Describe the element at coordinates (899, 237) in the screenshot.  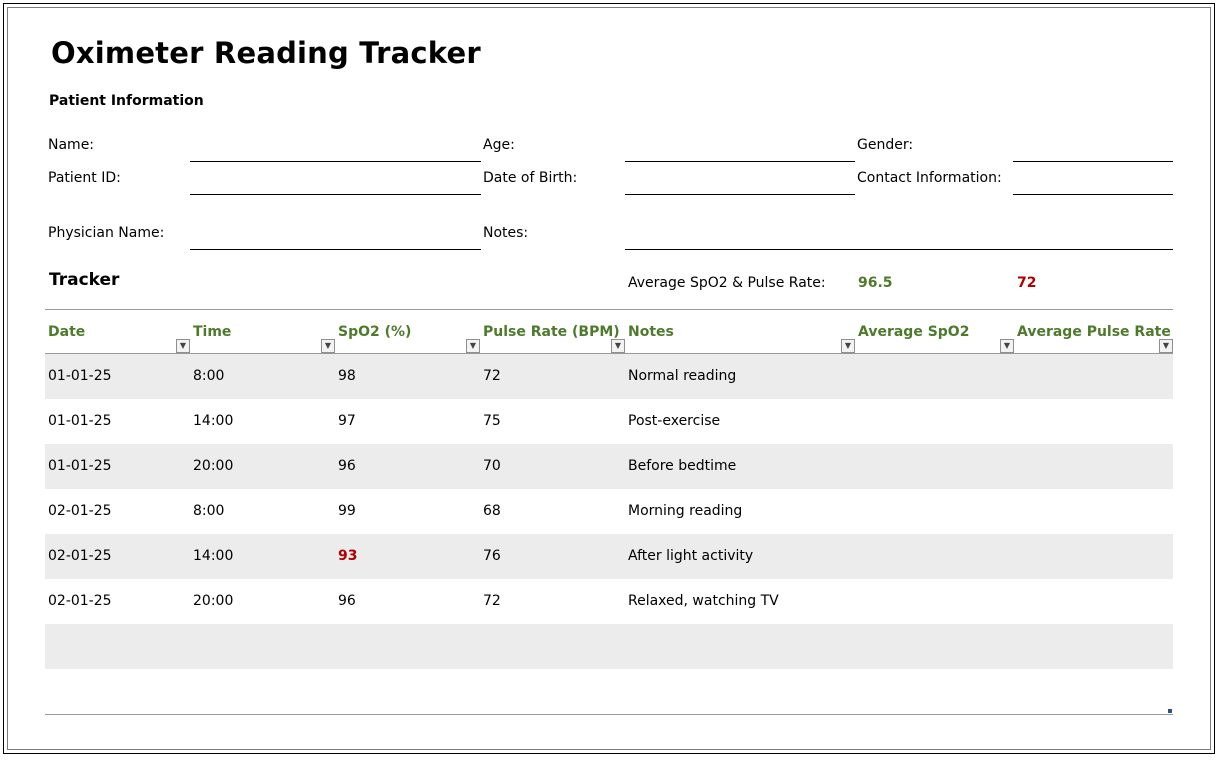
I see `notes-field` at that location.